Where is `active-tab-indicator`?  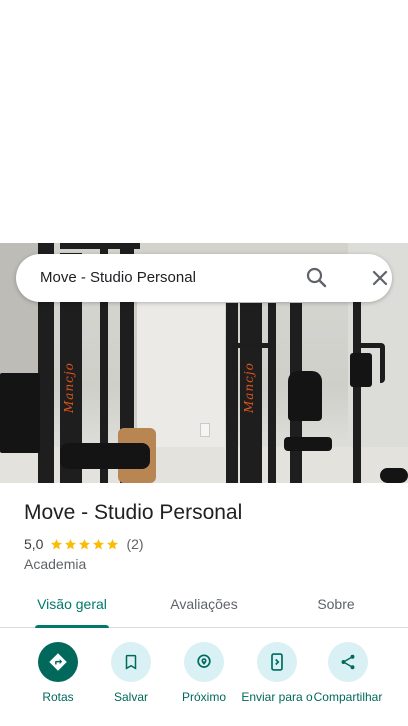 active-tab-indicator is located at coordinates (72, 626).